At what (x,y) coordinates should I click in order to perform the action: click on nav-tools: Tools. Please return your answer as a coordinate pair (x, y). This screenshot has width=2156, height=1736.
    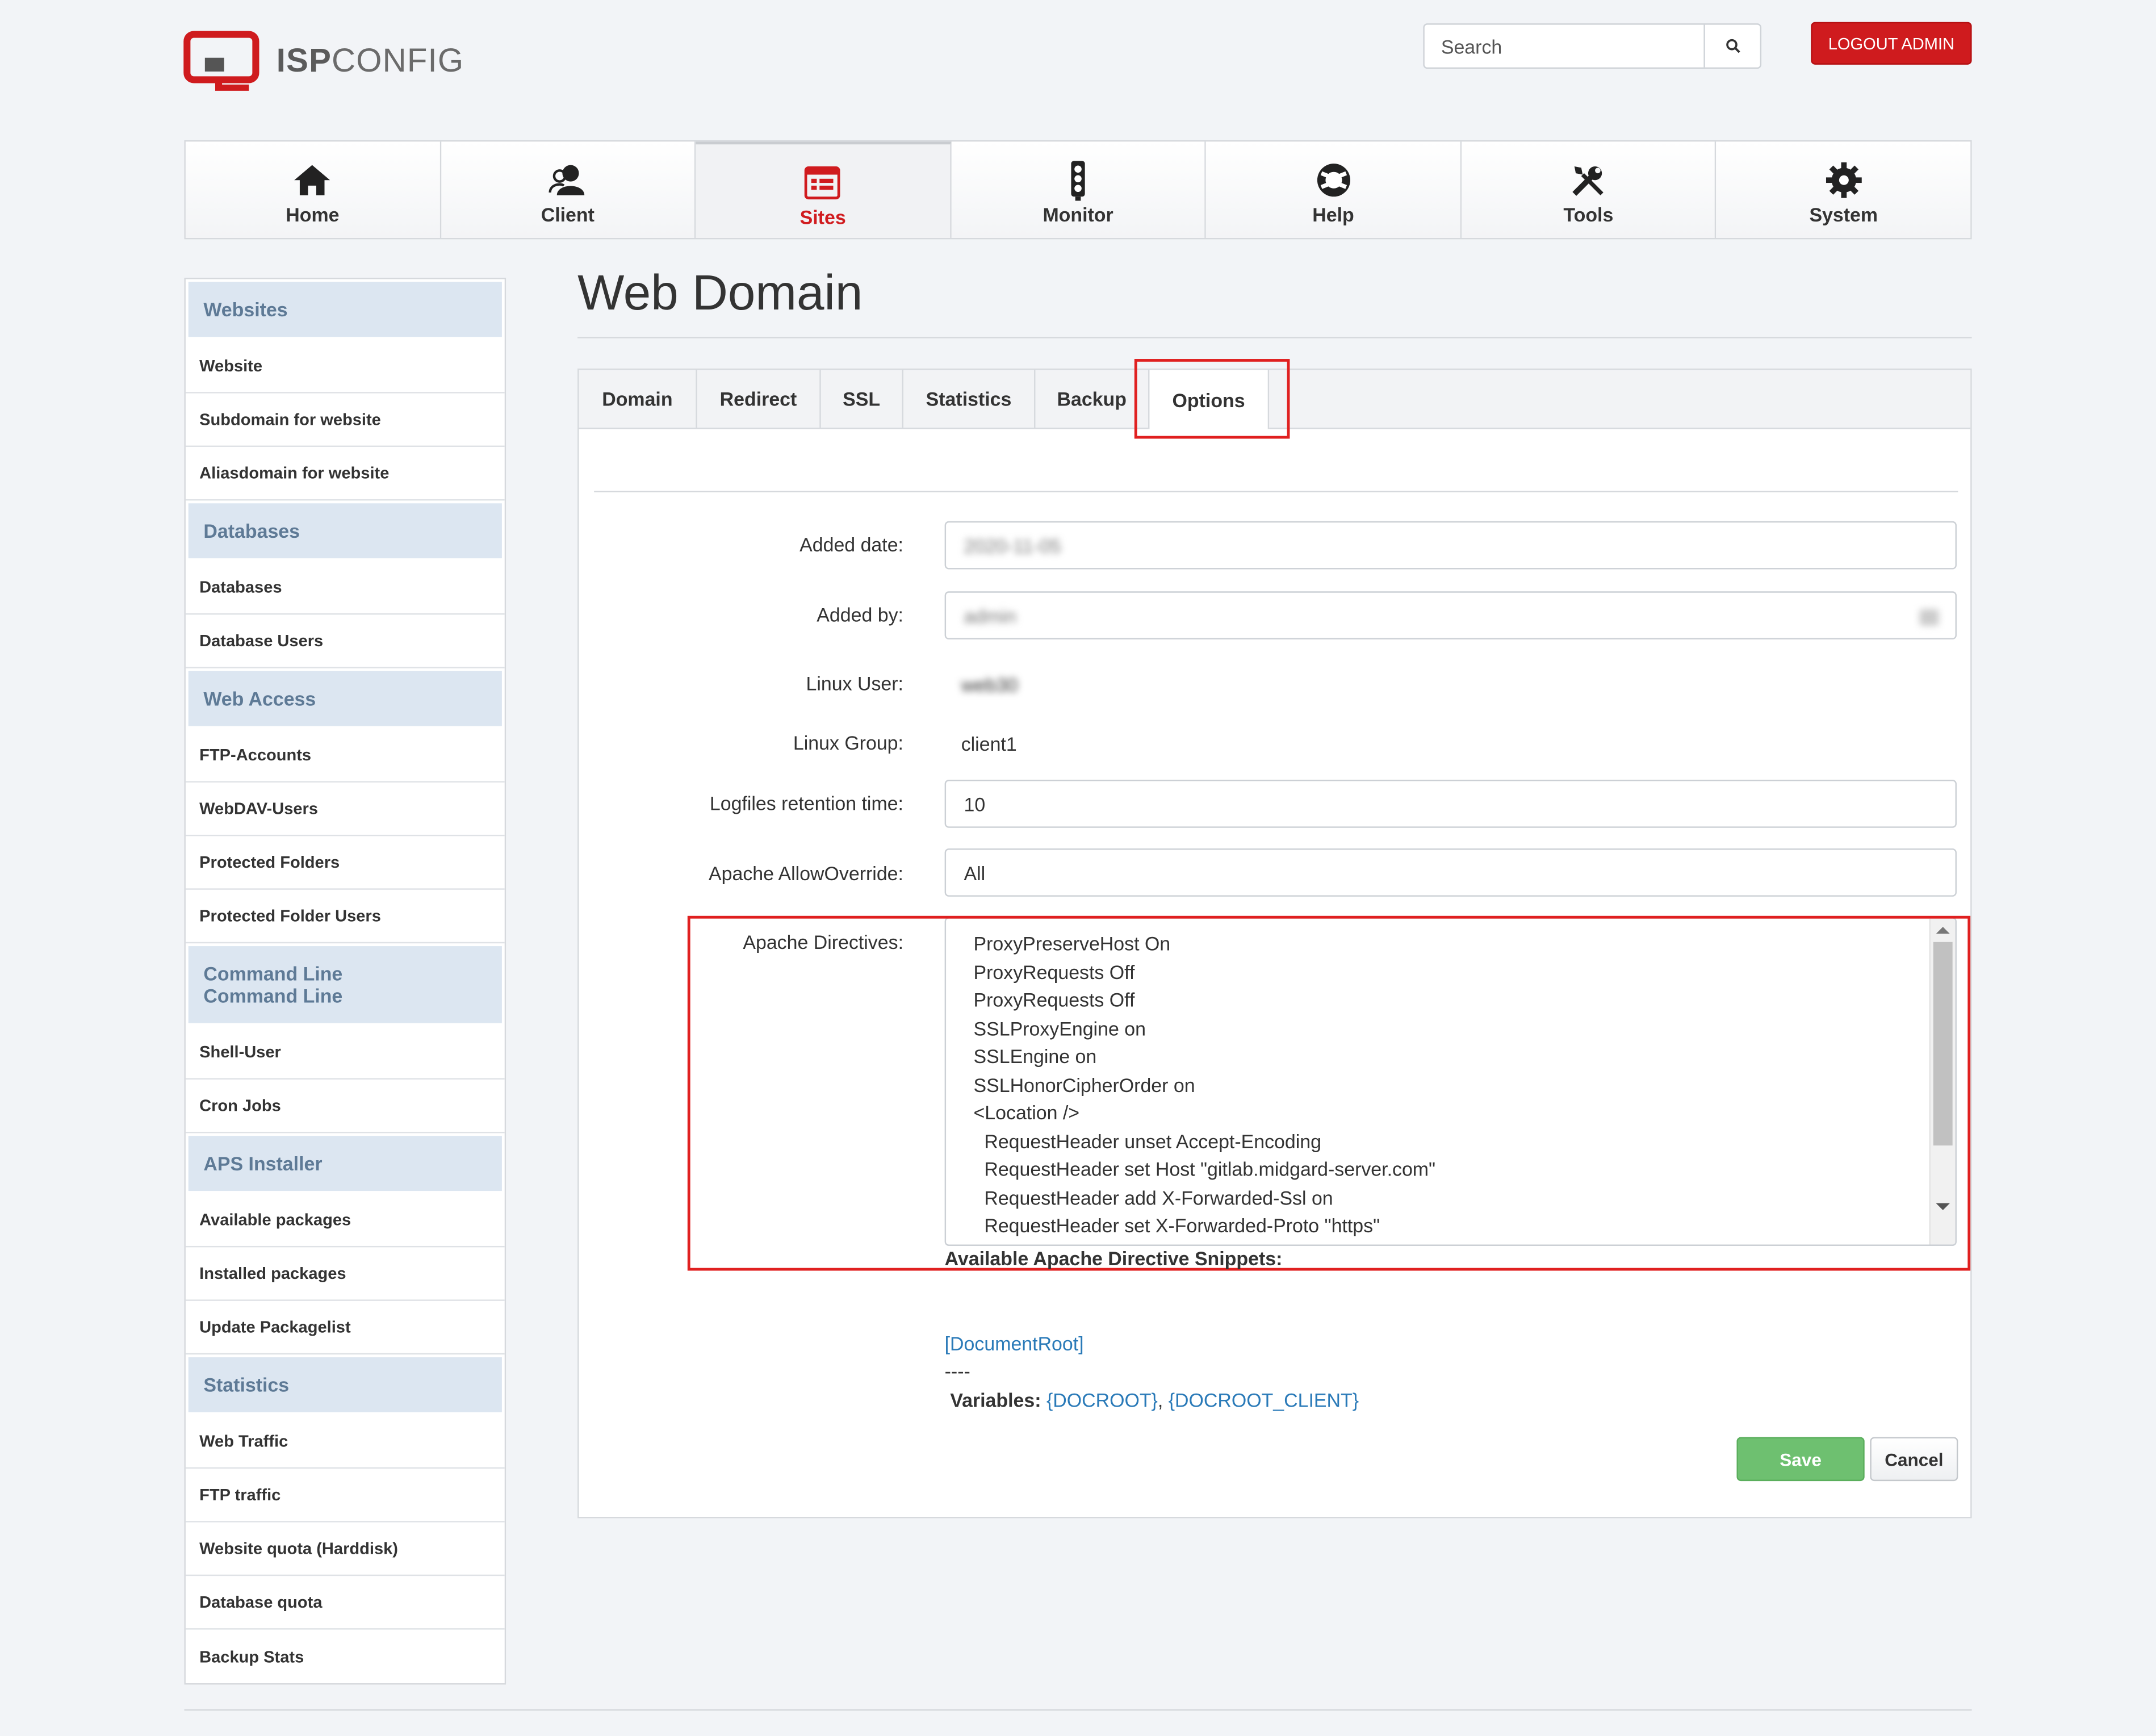
    Looking at the image, I should click on (1589, 189).